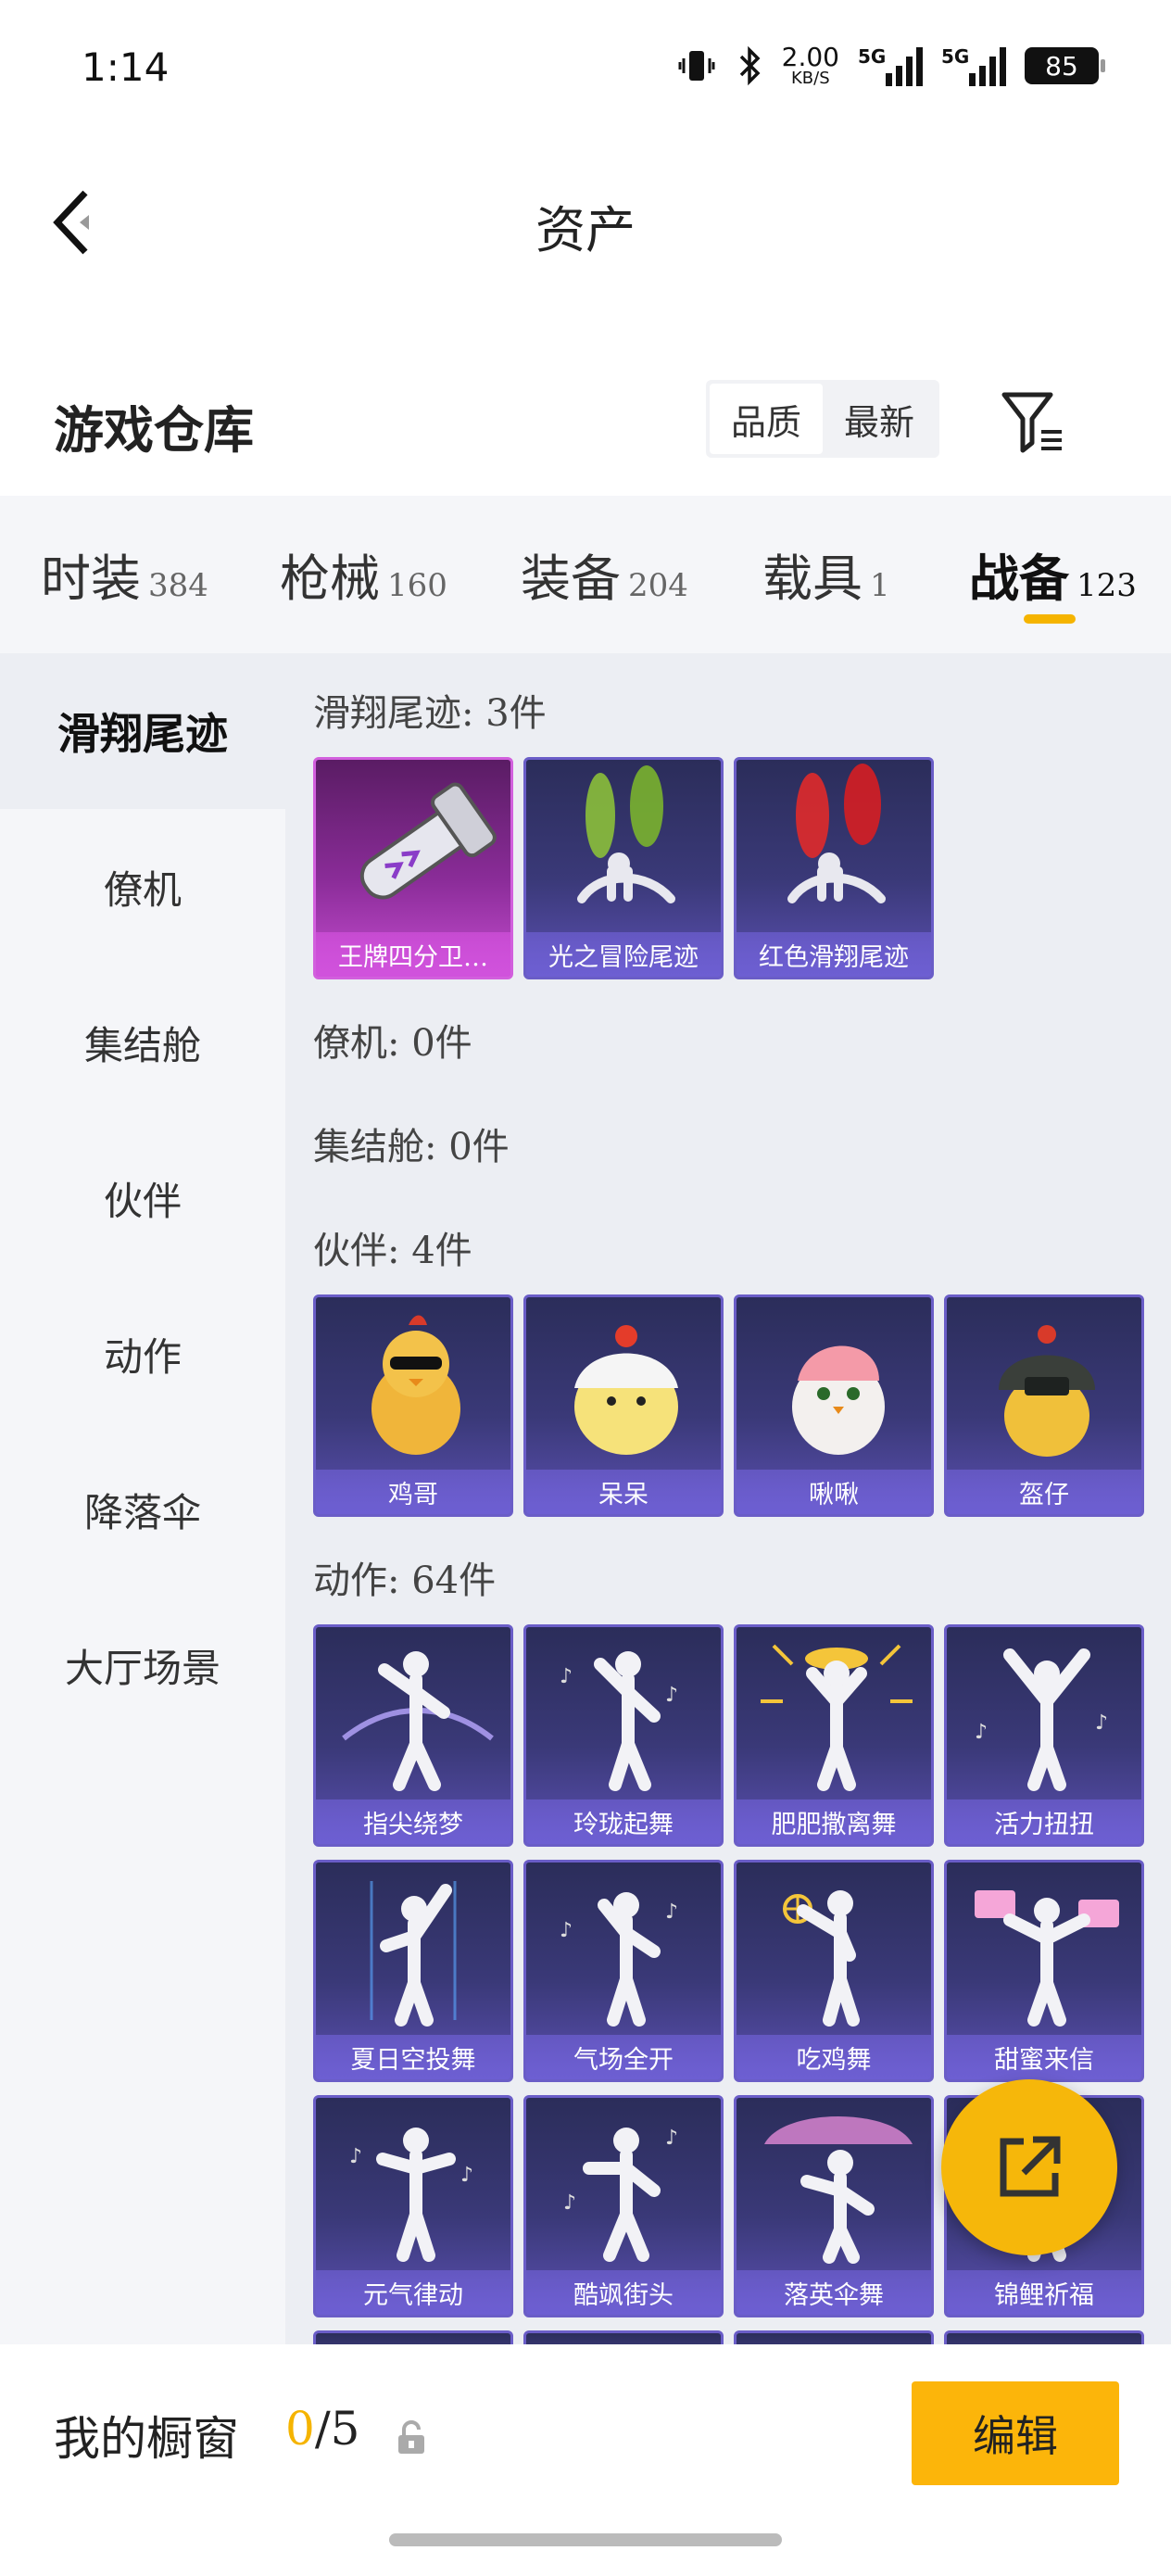  Describe the element at coordinates (154, 430) in the screenshot. I see `section-title: 游戏仓库` at that location.